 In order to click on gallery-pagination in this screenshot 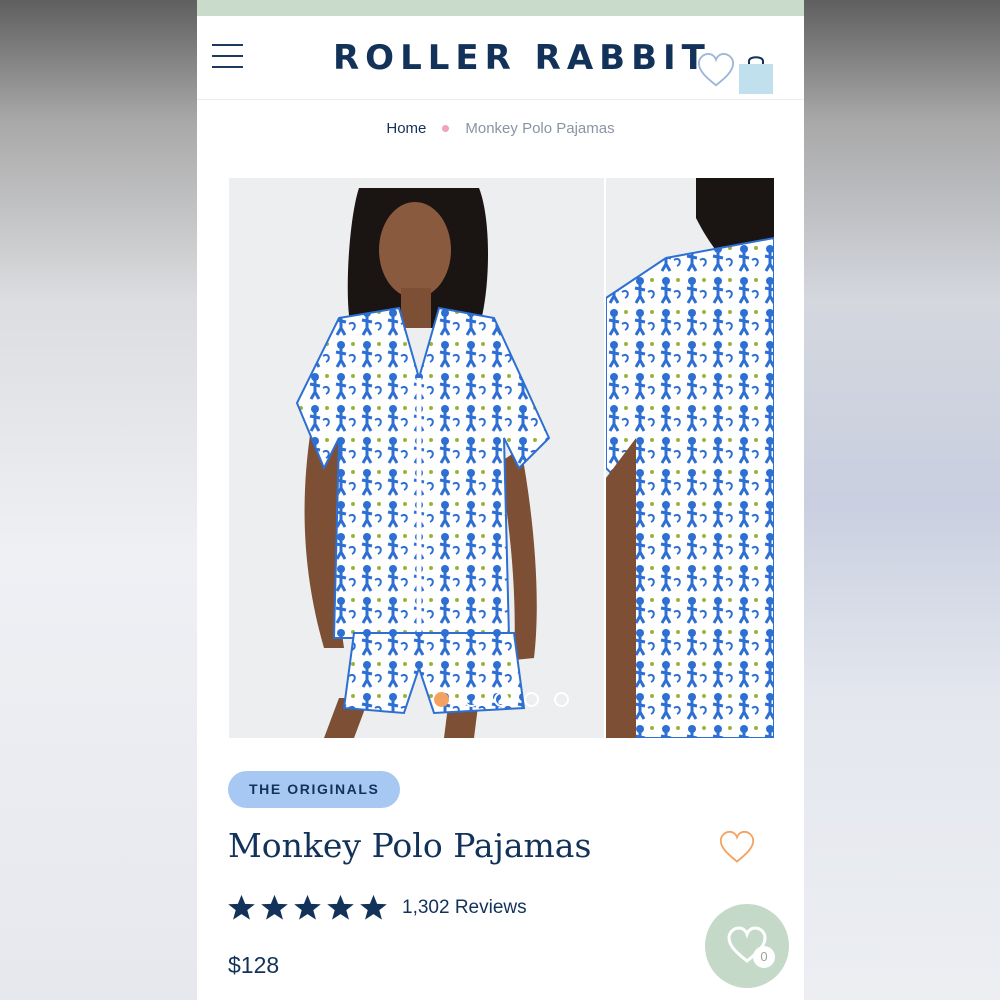, I will do `click(501, 699)`.